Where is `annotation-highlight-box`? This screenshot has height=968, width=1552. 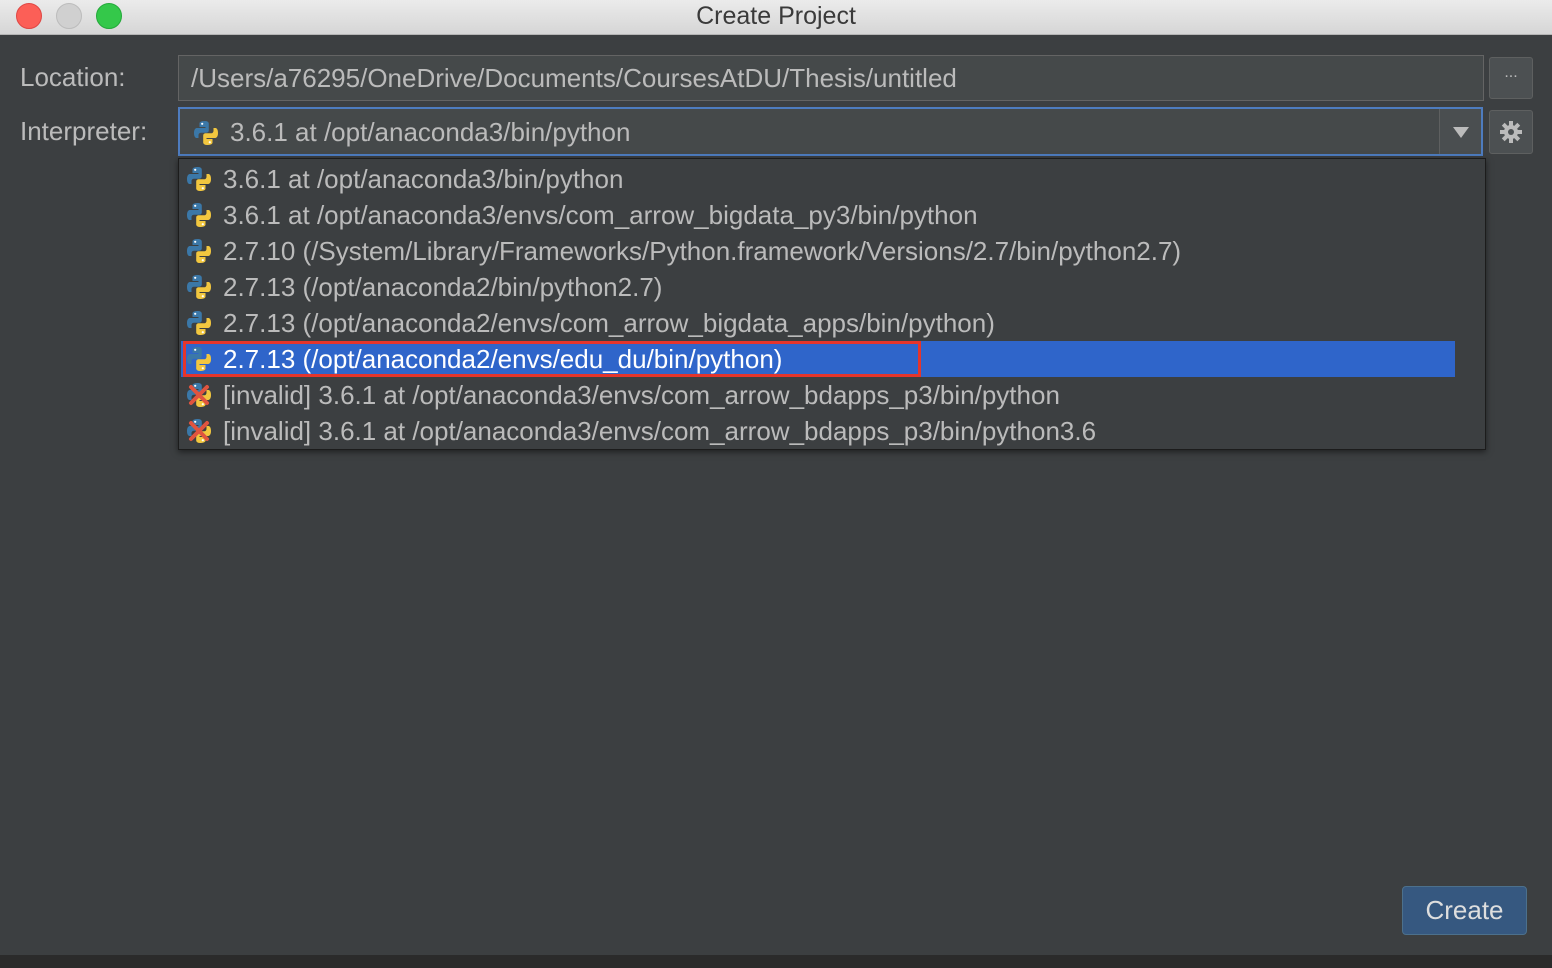 annotation-highlight-box is located at coordinates (552, 359).